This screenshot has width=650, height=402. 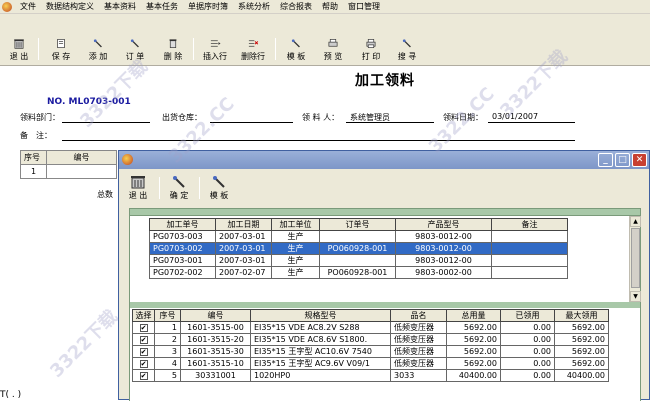 What do you see at coordinates (515, 116) in the screenshot?
I see `date-field: 03/01/2007` at bounding box center [515, 116].